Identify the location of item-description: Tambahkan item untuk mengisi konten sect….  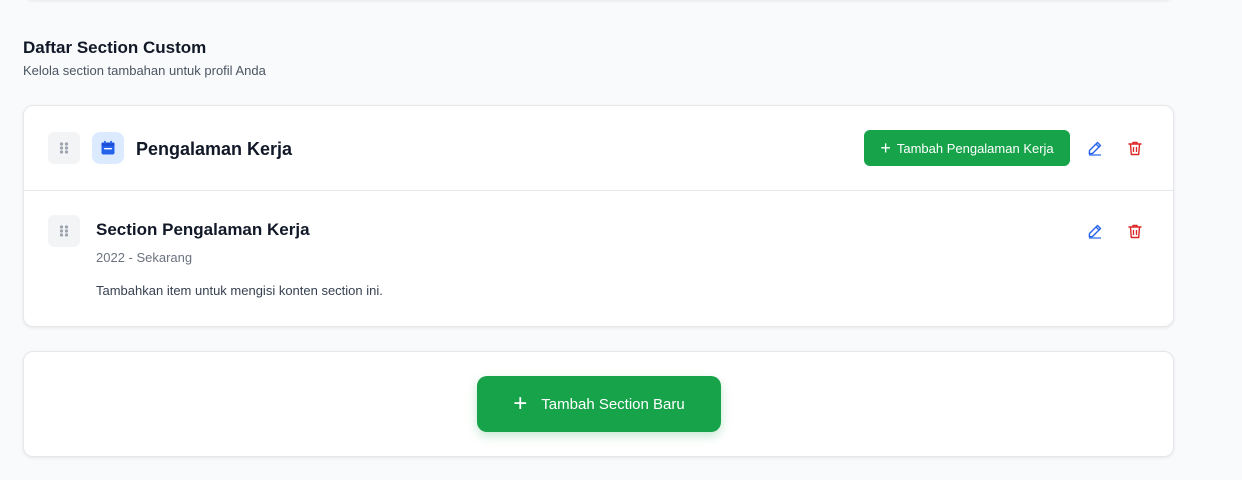
(239, 290).